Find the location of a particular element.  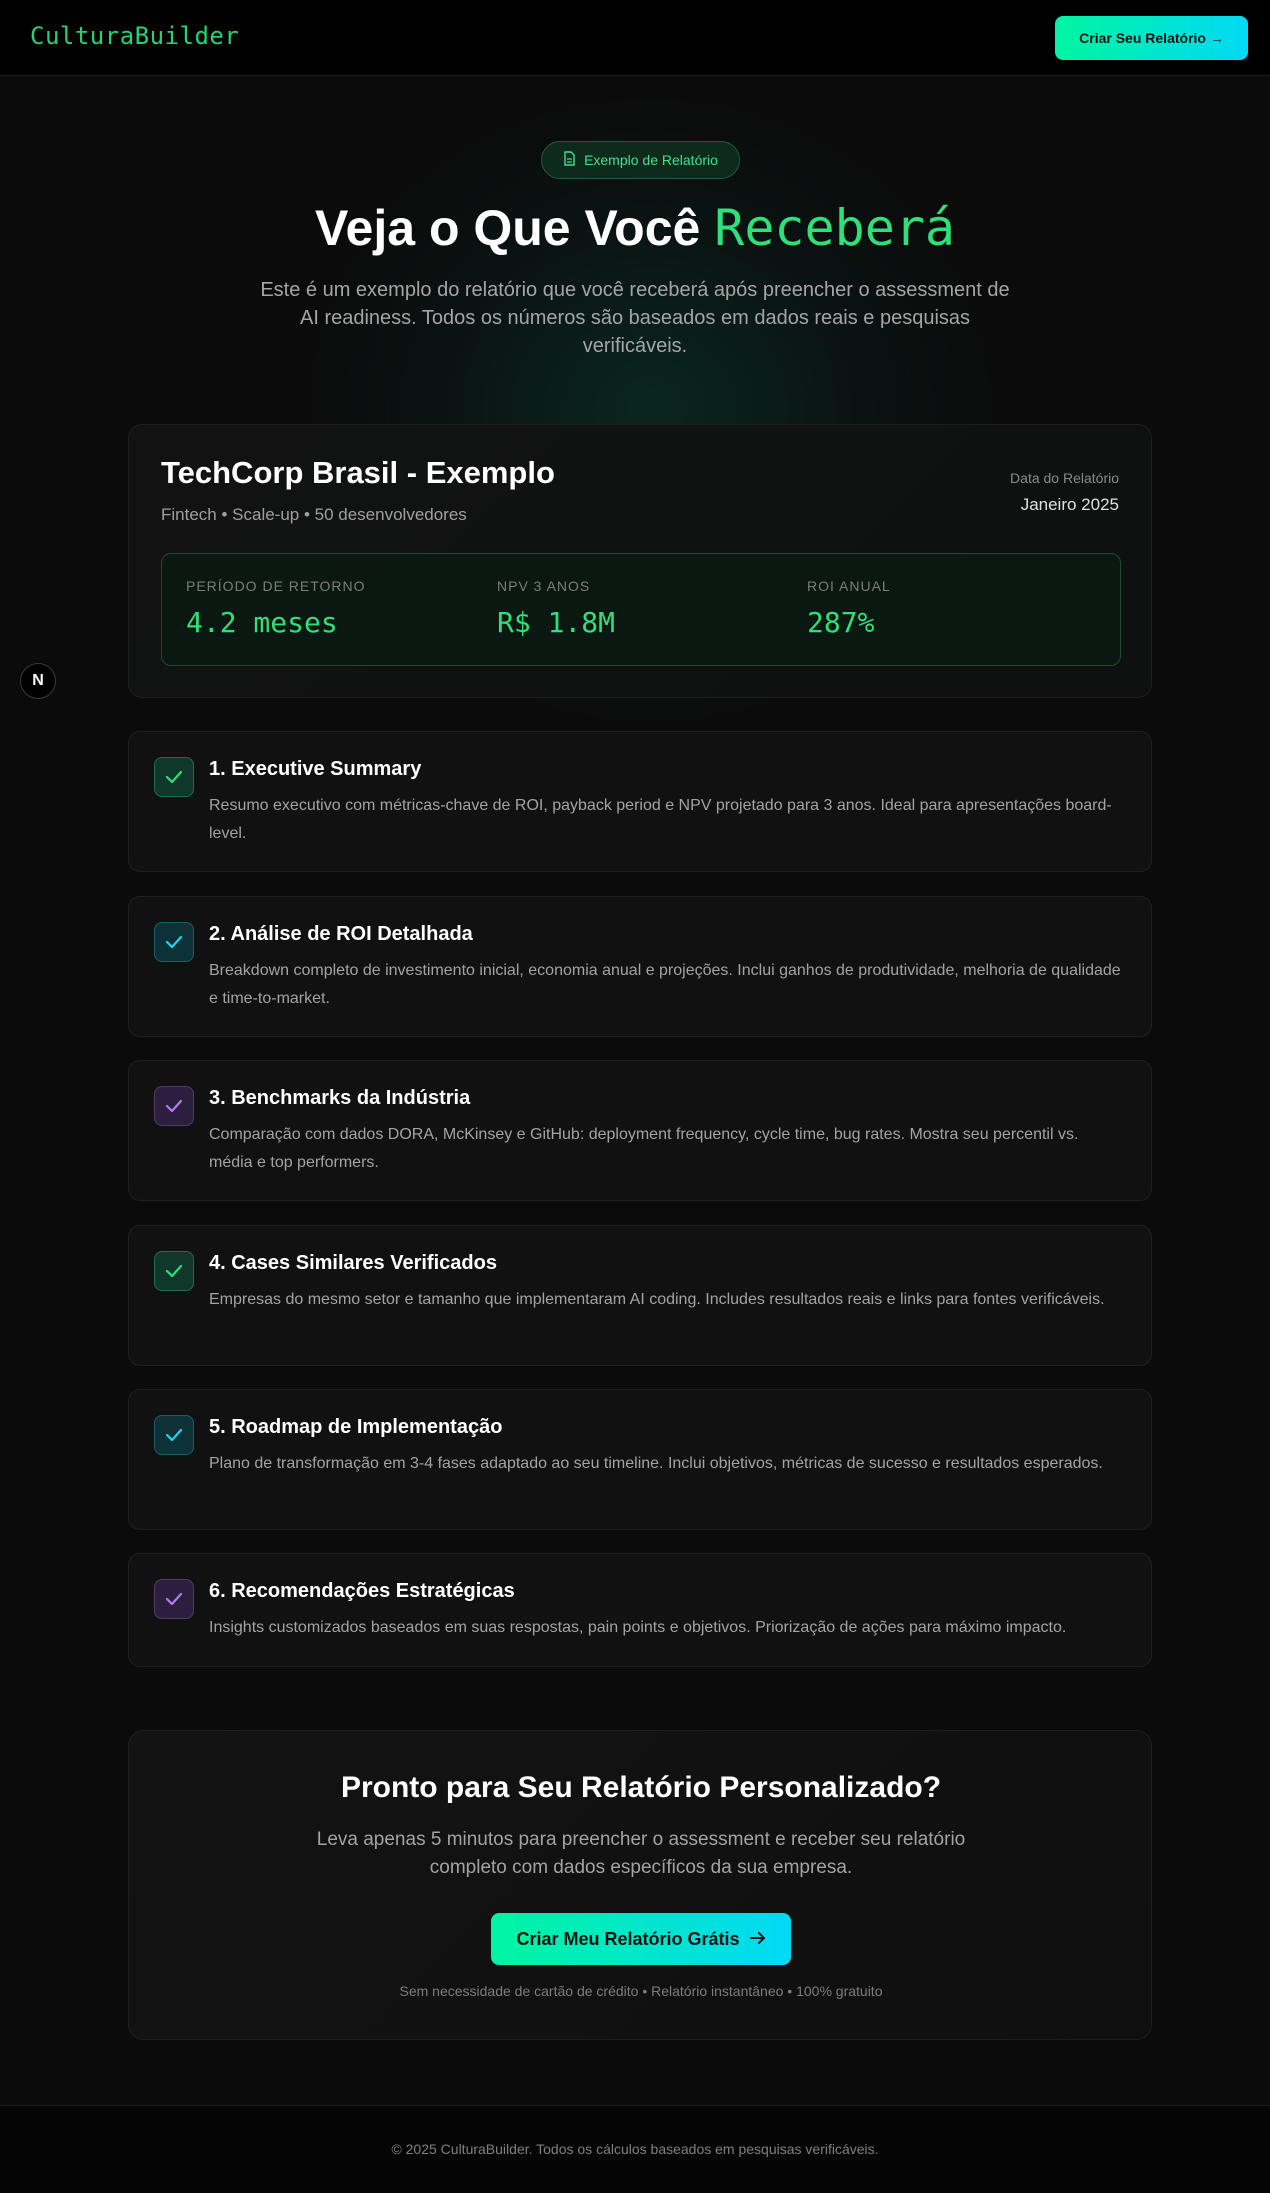

metric-payback: PERÍODO DE RETORNO 4.2 meses is located at coordinates (276, 608).